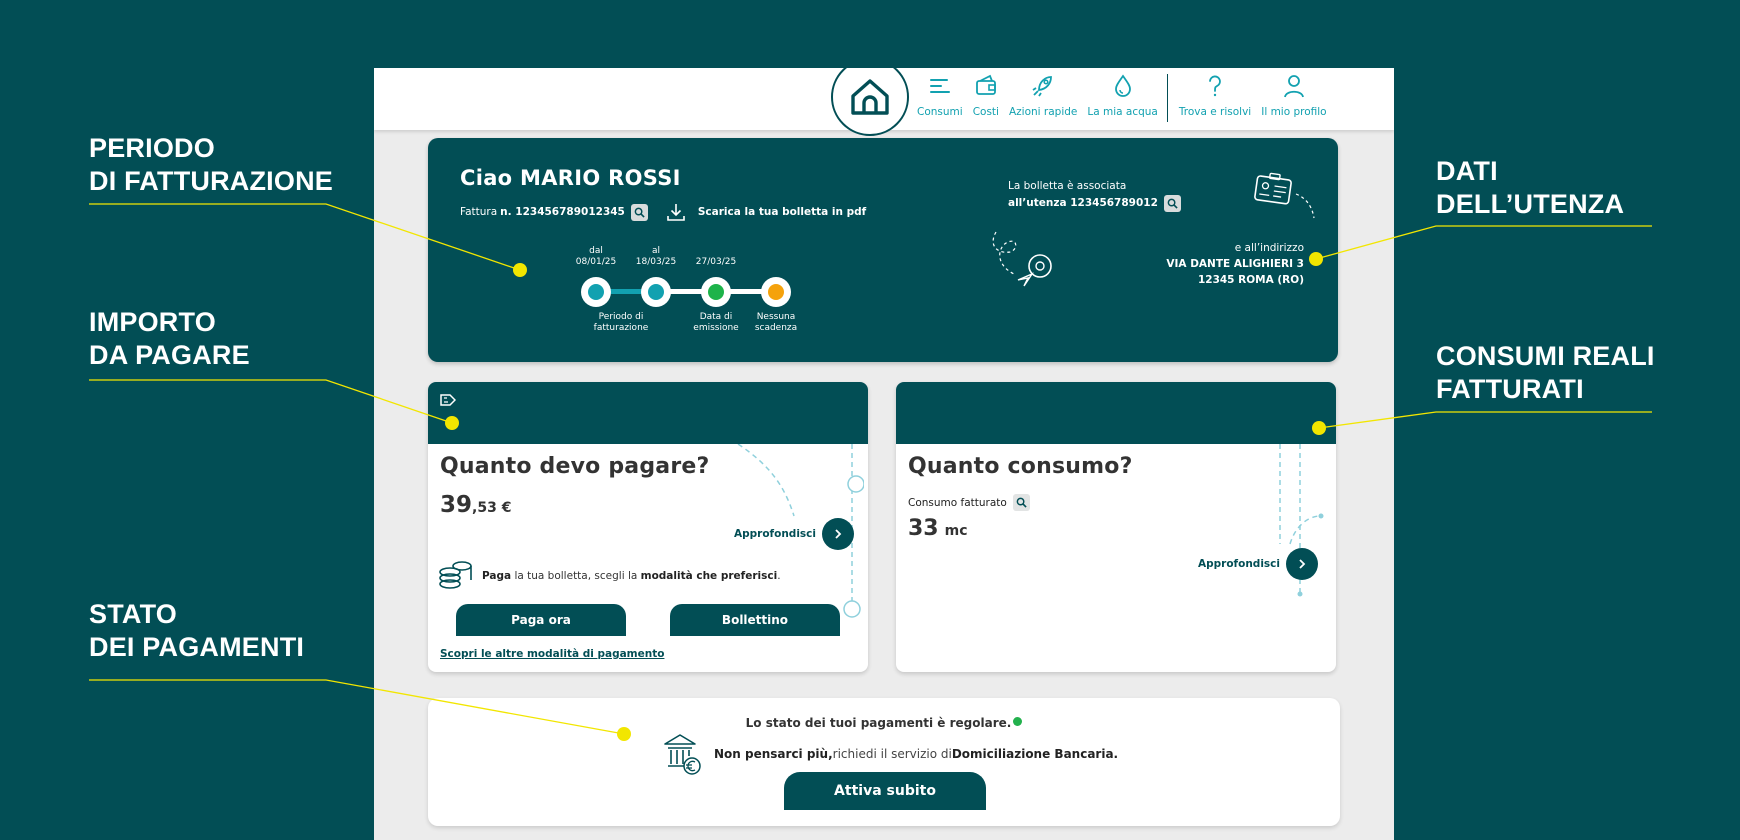  Describe the element at coordinates (1122, 85) in the screenshot. I see `water-drop-icon` at that location.